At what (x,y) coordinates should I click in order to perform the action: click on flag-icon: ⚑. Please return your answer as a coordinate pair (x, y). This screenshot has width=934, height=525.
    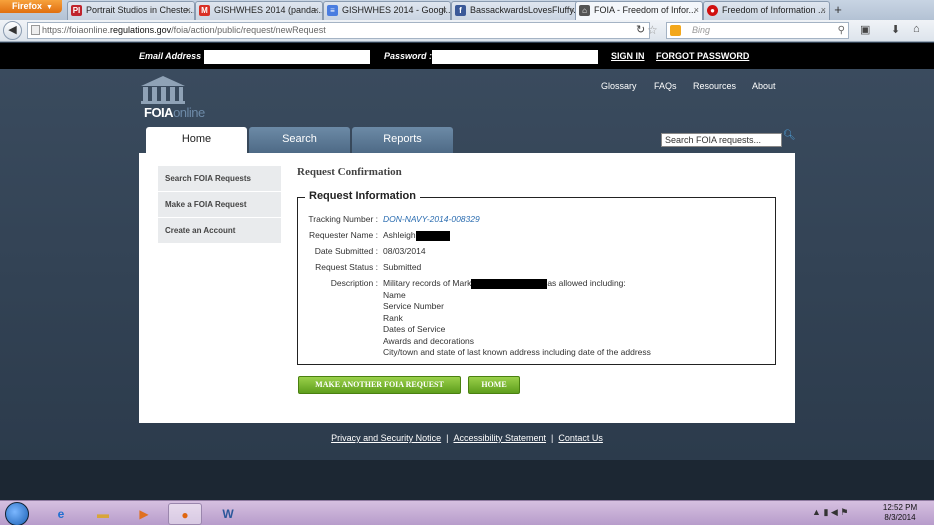
    Looking at the image, I should click on (844, 512).